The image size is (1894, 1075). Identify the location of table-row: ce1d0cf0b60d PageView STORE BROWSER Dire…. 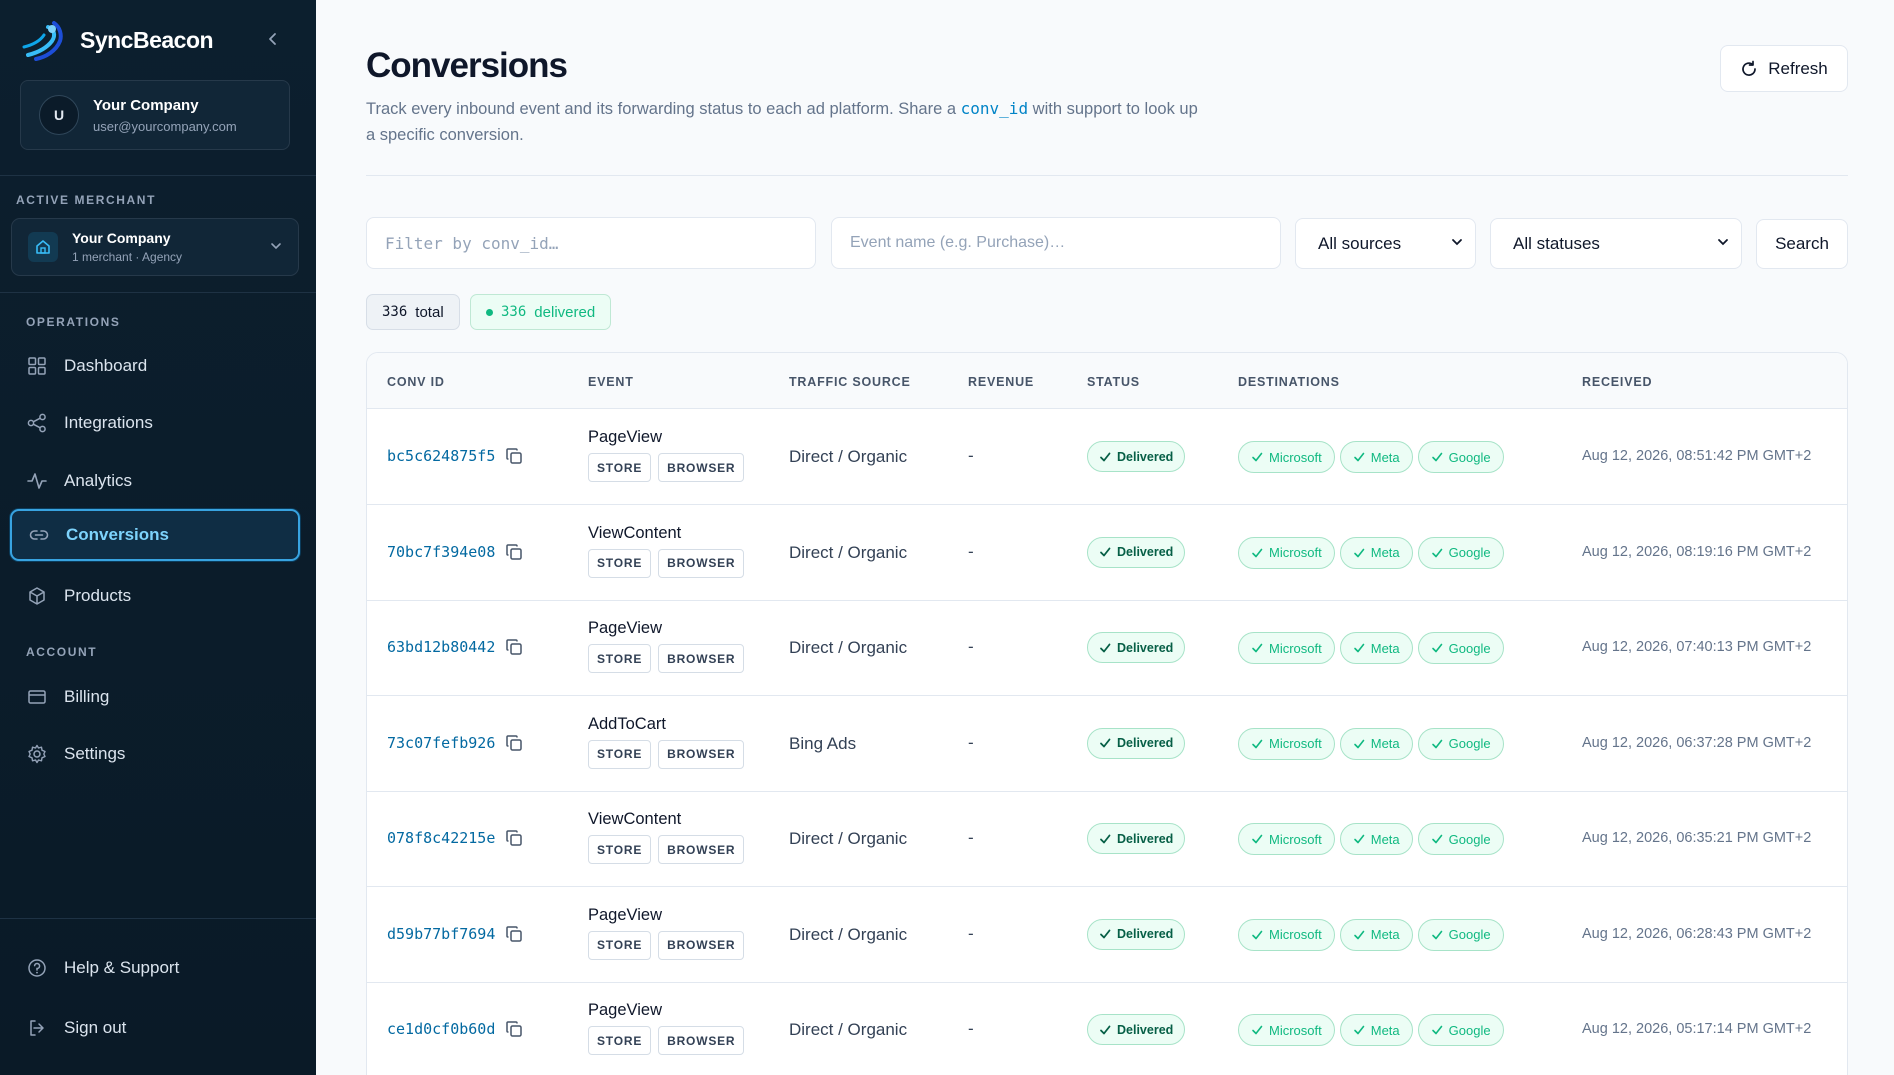
(1107, 1028).